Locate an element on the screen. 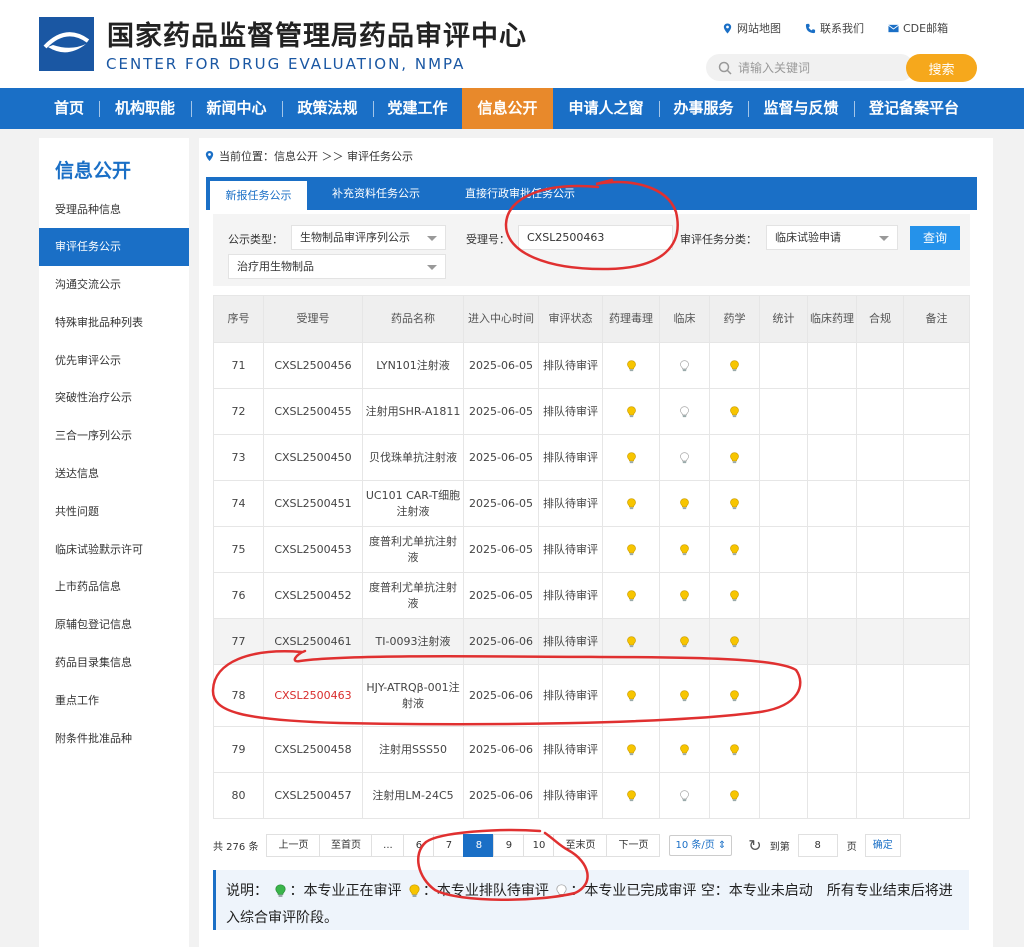  query-button: 查询 is located at coordinates (935, 238).